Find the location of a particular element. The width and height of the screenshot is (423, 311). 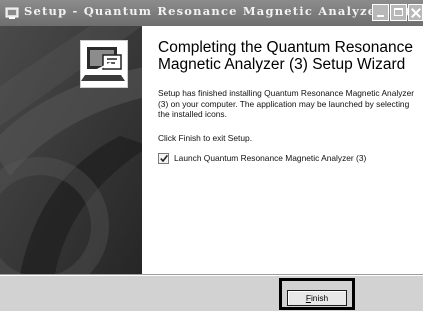

exit-instruction: Click Finish to exit Setup. is located at coordinates (205, 138).